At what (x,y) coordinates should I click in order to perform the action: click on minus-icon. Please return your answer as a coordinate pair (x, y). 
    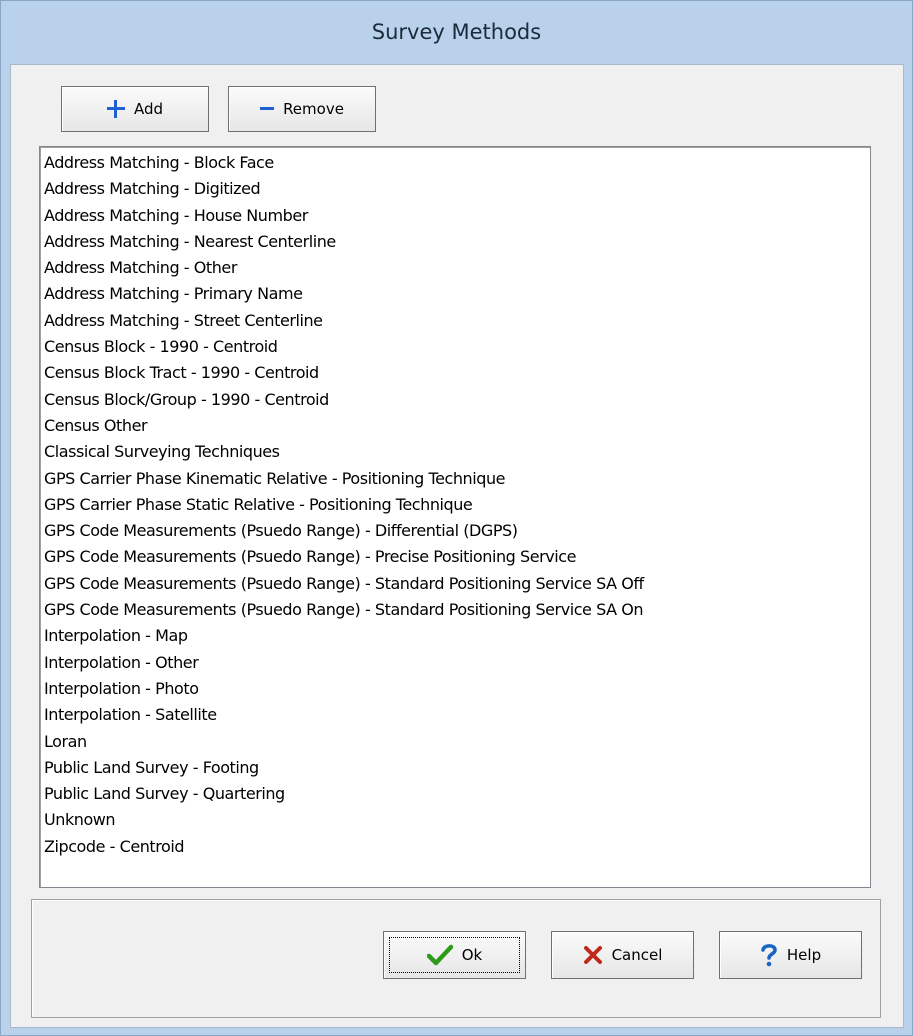
    Looking at the image, I should click on (267, 109).